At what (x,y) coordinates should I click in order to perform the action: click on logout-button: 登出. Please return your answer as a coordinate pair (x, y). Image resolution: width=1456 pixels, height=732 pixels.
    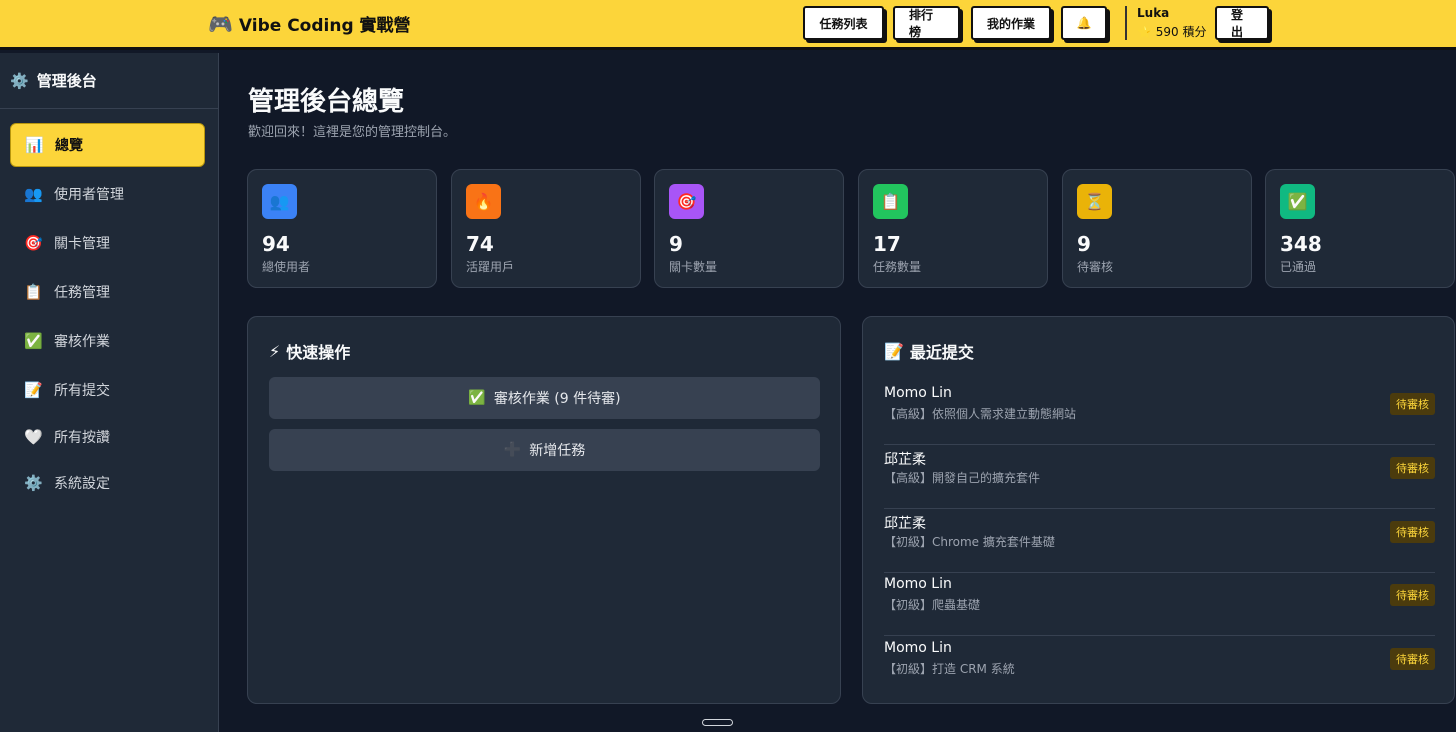
    Looking at the image, I should click on (1242, 23).